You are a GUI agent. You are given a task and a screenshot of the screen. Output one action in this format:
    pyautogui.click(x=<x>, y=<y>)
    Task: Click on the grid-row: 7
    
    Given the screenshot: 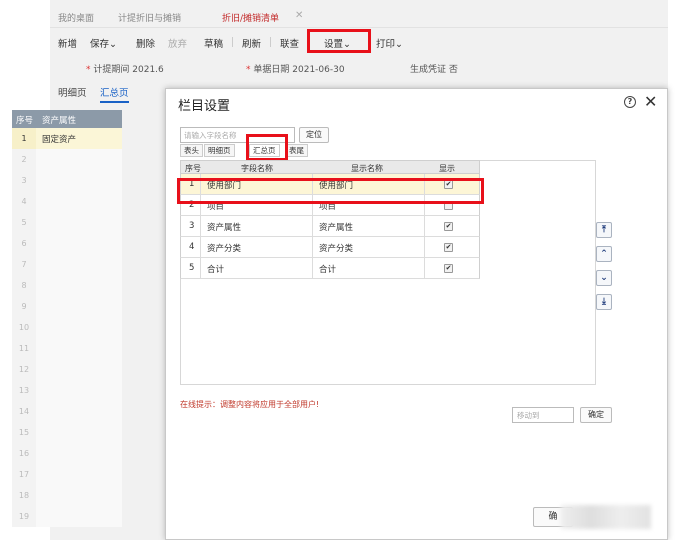 What is the action you would take?
    pyautogui.click(x=67, y=264)
    